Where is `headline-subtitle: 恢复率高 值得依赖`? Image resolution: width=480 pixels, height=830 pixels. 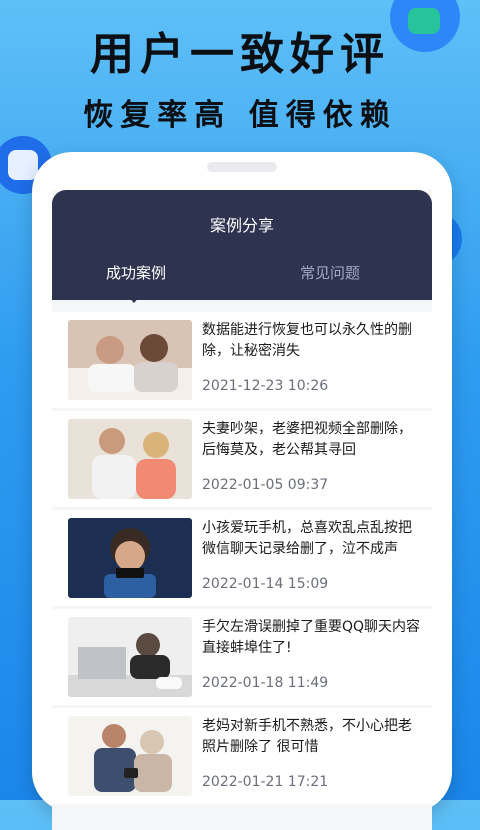 headline-subtitle: 恢复率高 值得依赖 is located at coordinates (240, 115).